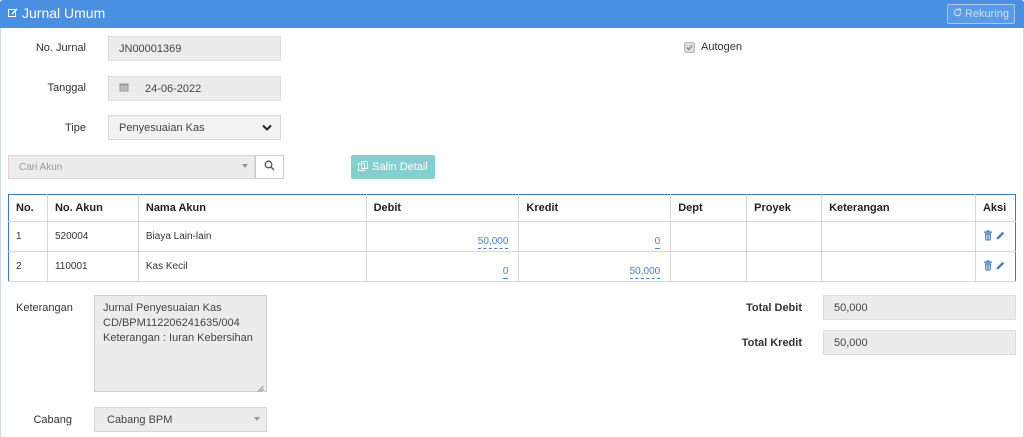 The height and width of the screenshot is (437, 1024). What do you see at coordinates (93, 266) in the screenshot?
I see `row-no-akun: 110001` at bounding box center [93, 266].